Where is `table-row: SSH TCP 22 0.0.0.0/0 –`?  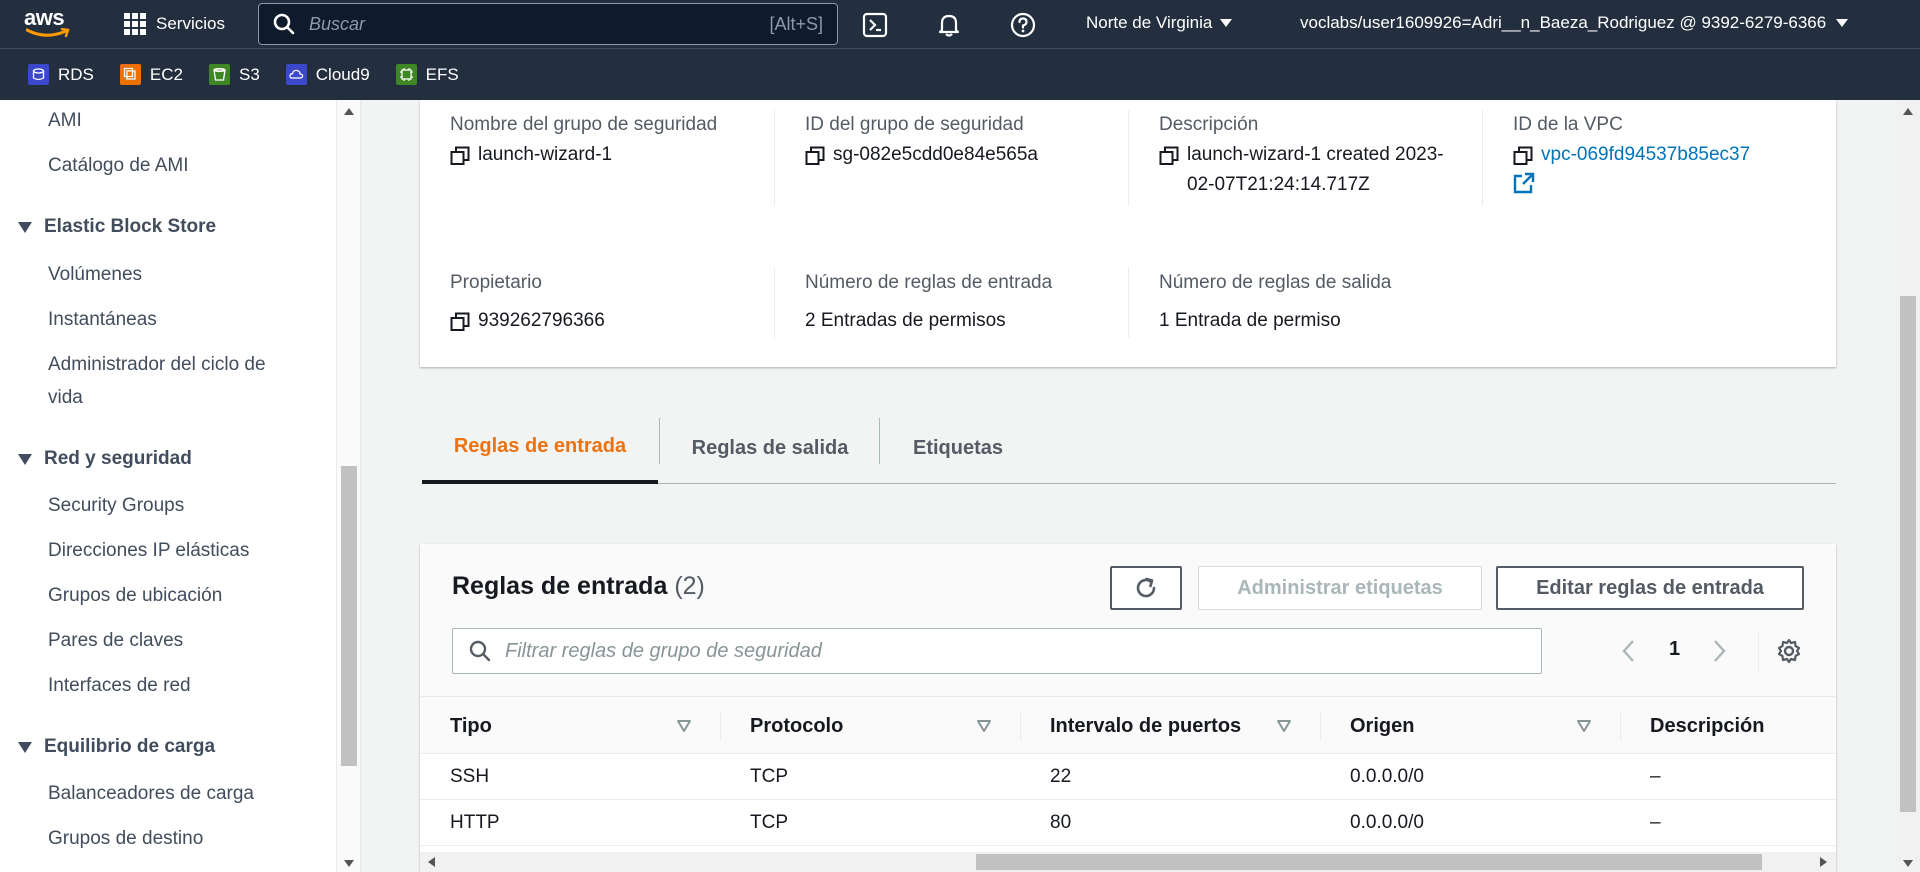 table-row: SSH TCP 22 0.0.0.0/0 – is located at coordinates (1128, 777).